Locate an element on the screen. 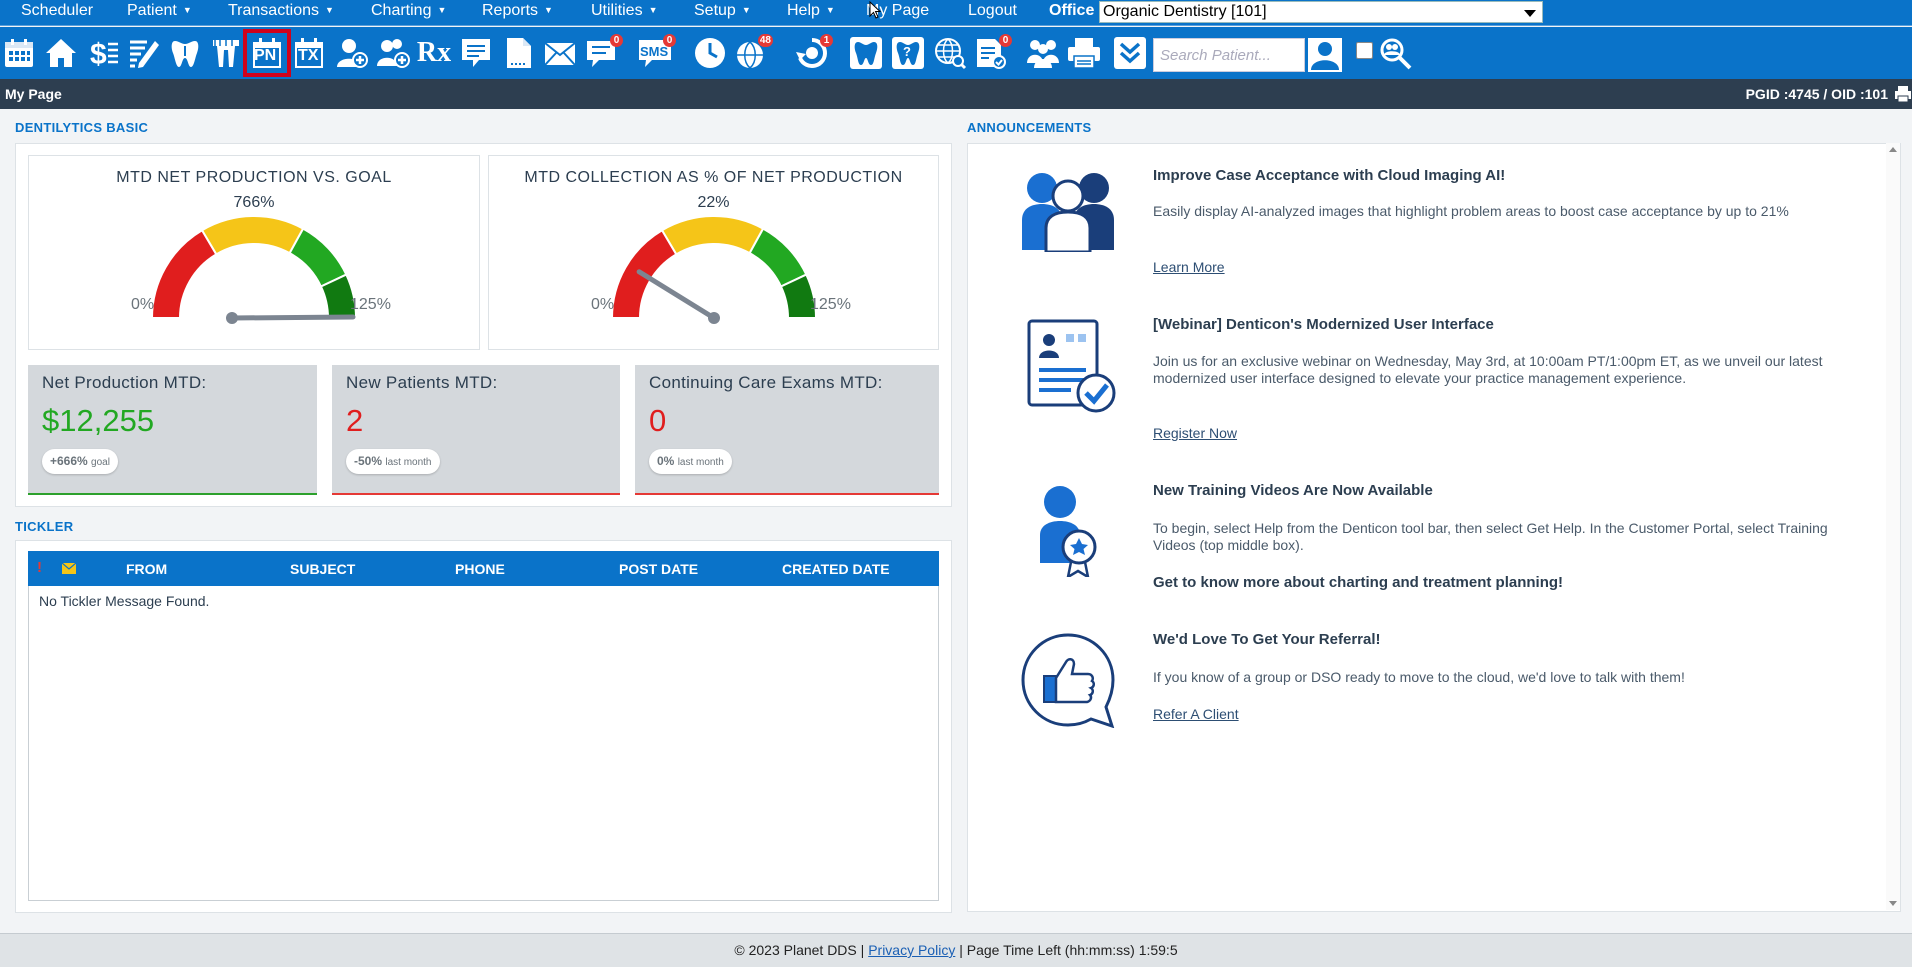  recall-icon: 1 is located at coordinates (813, 52).